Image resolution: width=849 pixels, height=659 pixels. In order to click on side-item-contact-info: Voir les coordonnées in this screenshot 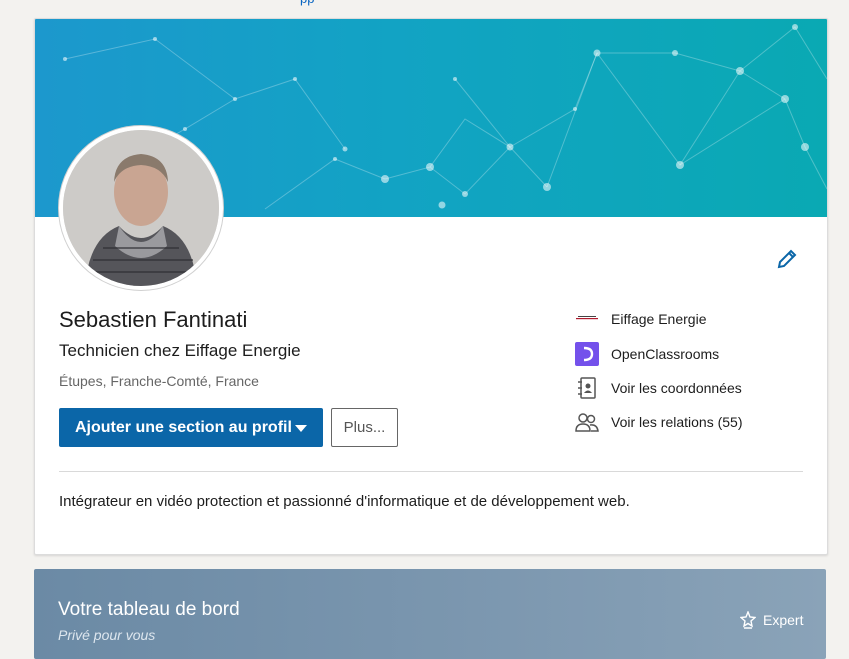, I will do `click(695, 389)`.